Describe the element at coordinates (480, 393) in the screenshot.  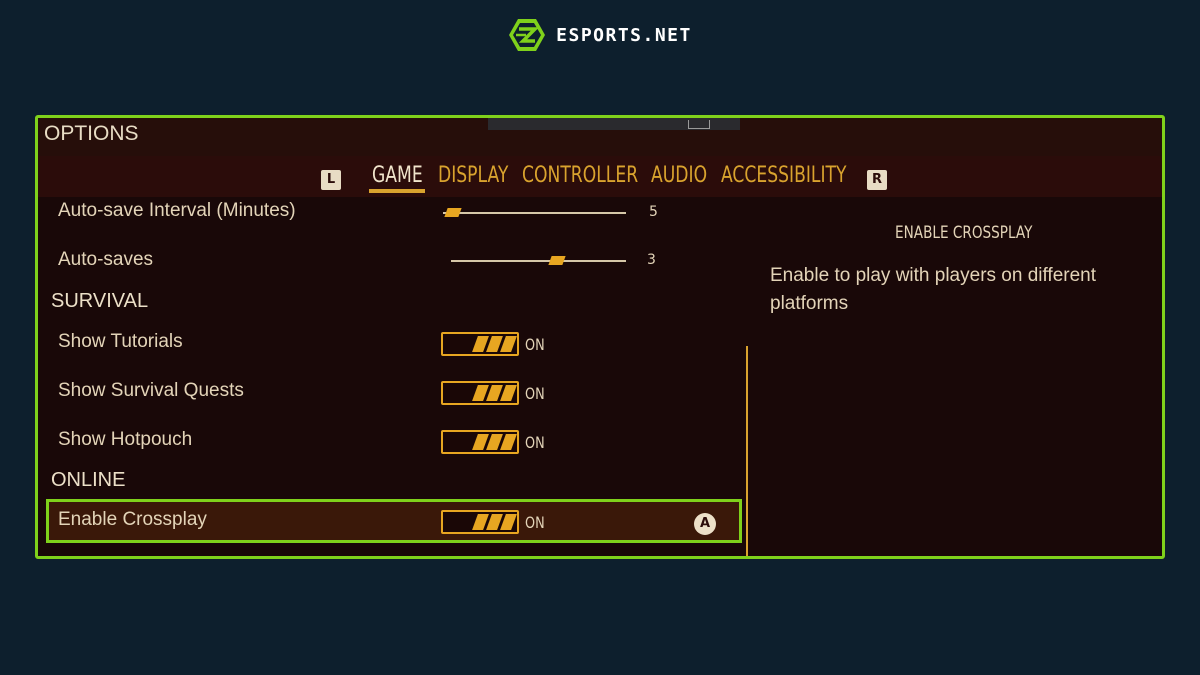
I see `show-survival-quests-toggle` at that location.